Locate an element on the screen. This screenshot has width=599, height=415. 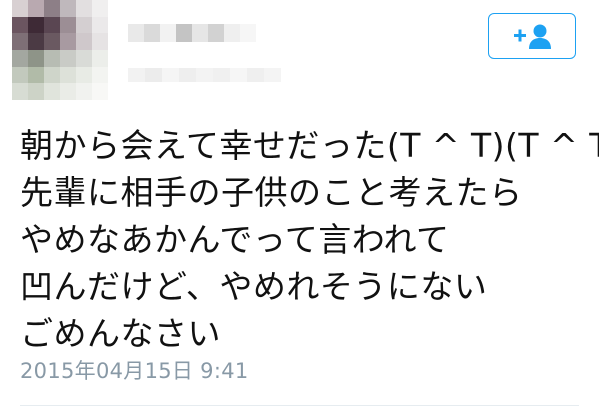
follow-button is located at coordinates (532, 36).